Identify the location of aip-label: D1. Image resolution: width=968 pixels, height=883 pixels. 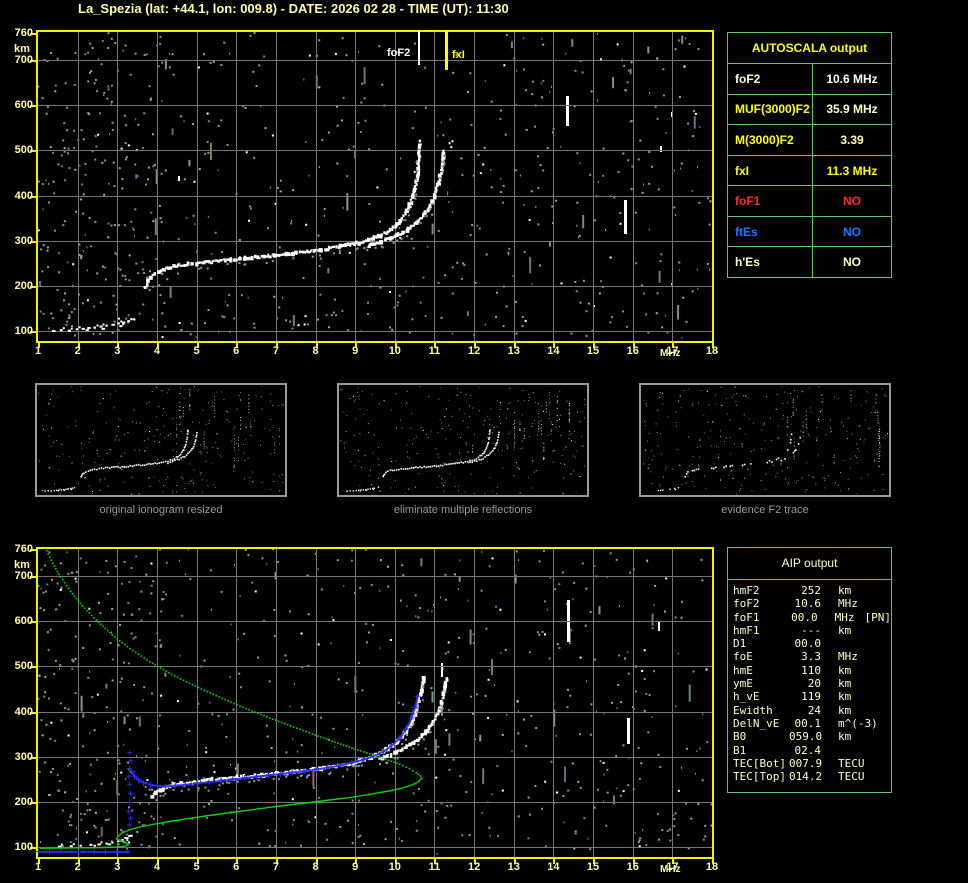
(740, 644).